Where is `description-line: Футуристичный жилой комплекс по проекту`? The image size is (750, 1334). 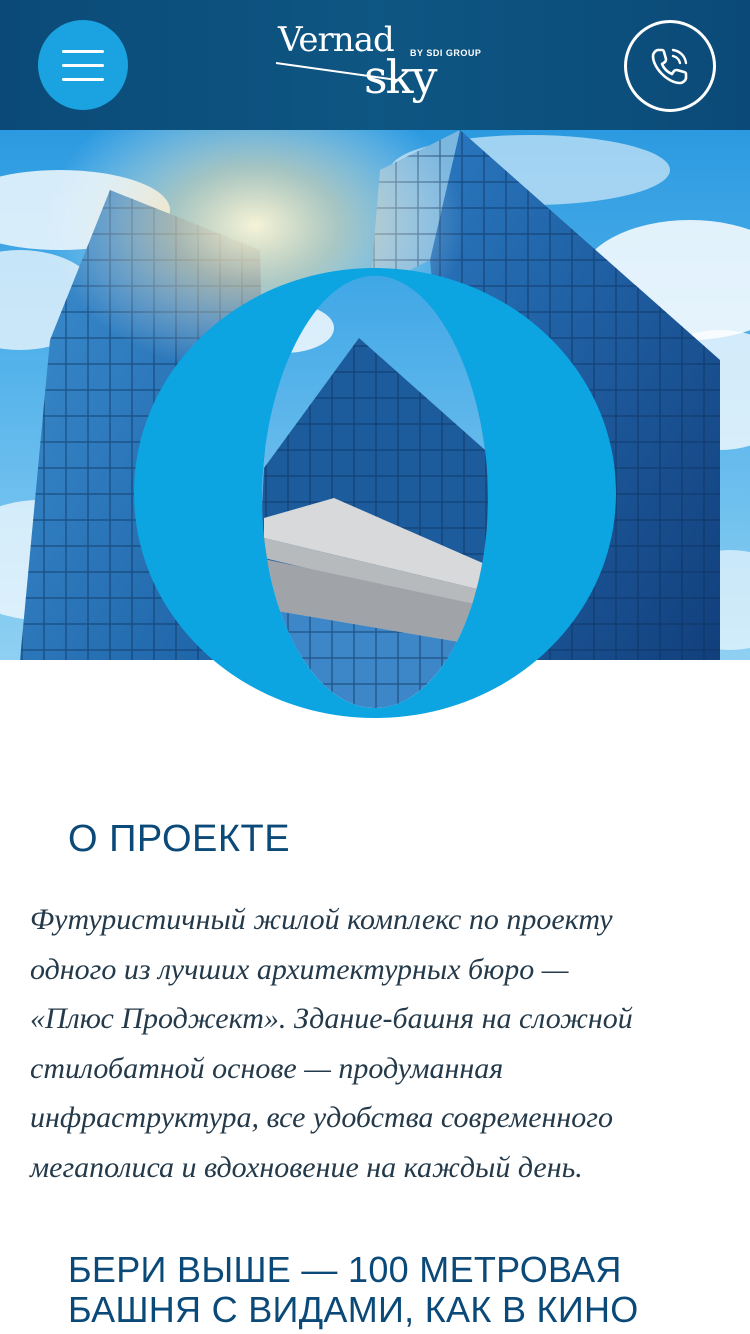 description-line: Футуристичный жилой комплекс по проекту is located at coordinates (321, 919).